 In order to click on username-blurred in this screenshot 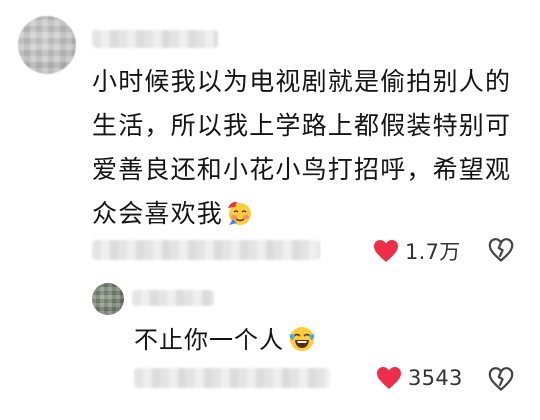, I will do `click(155, 39)`.